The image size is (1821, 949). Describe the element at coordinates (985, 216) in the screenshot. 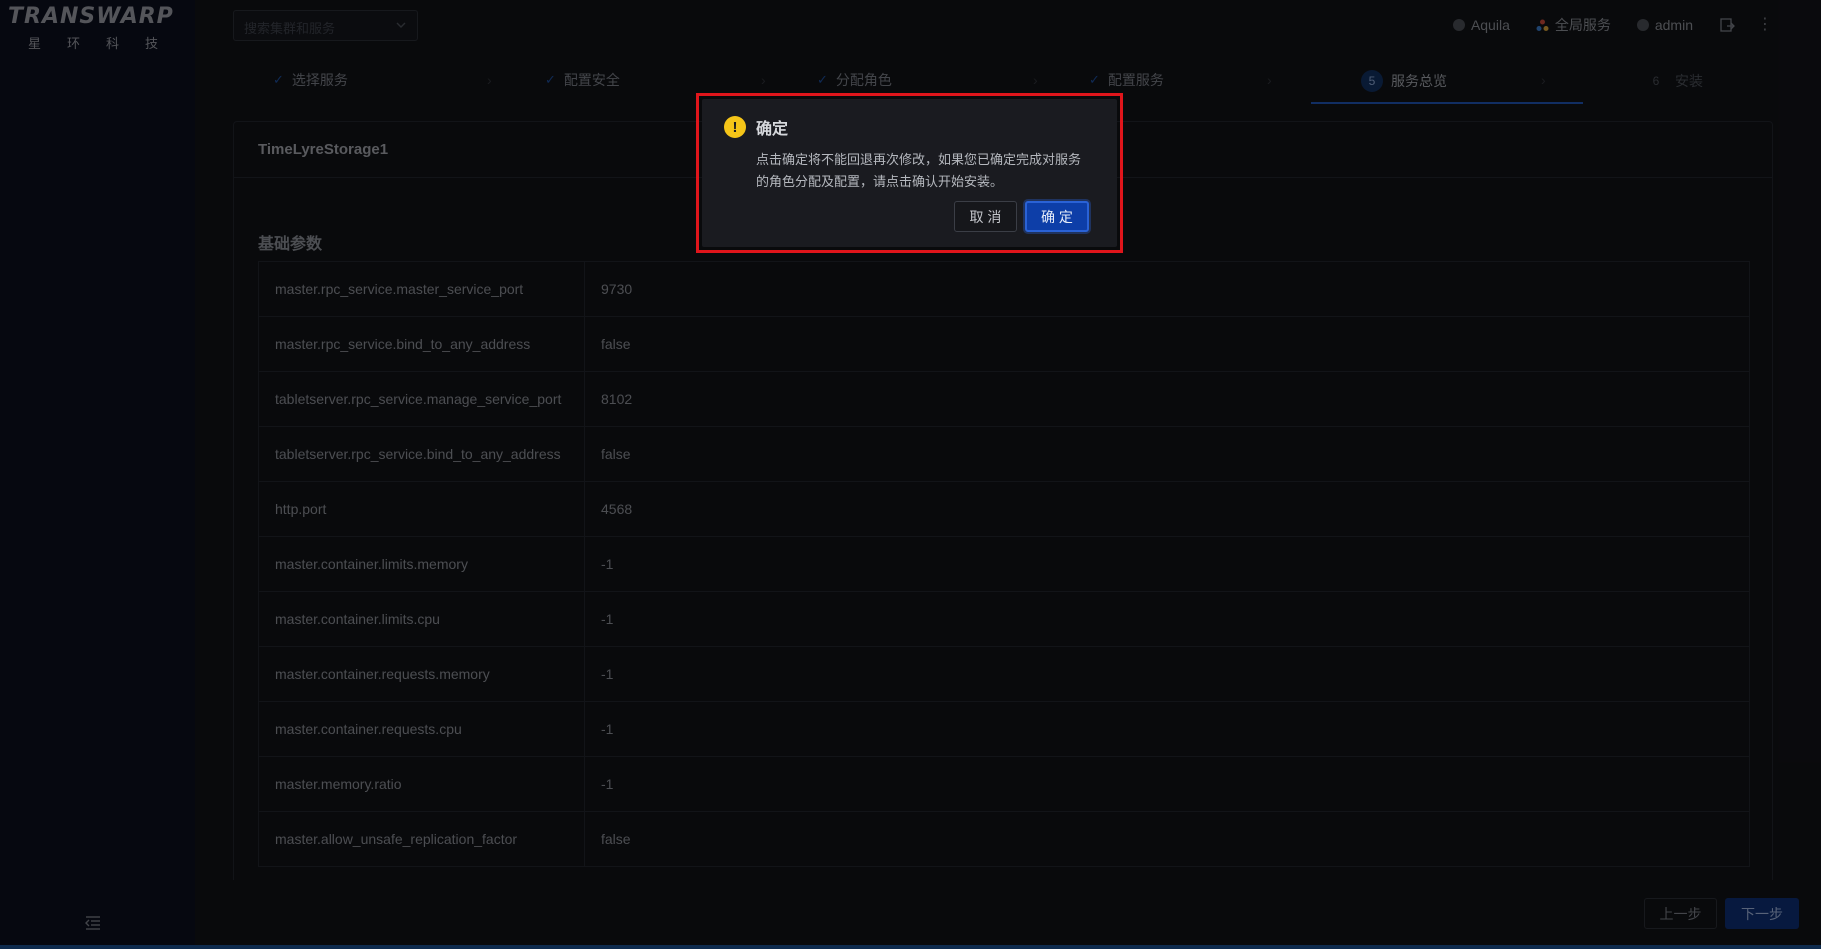

I see `cancel-button: 取 消` at that location.